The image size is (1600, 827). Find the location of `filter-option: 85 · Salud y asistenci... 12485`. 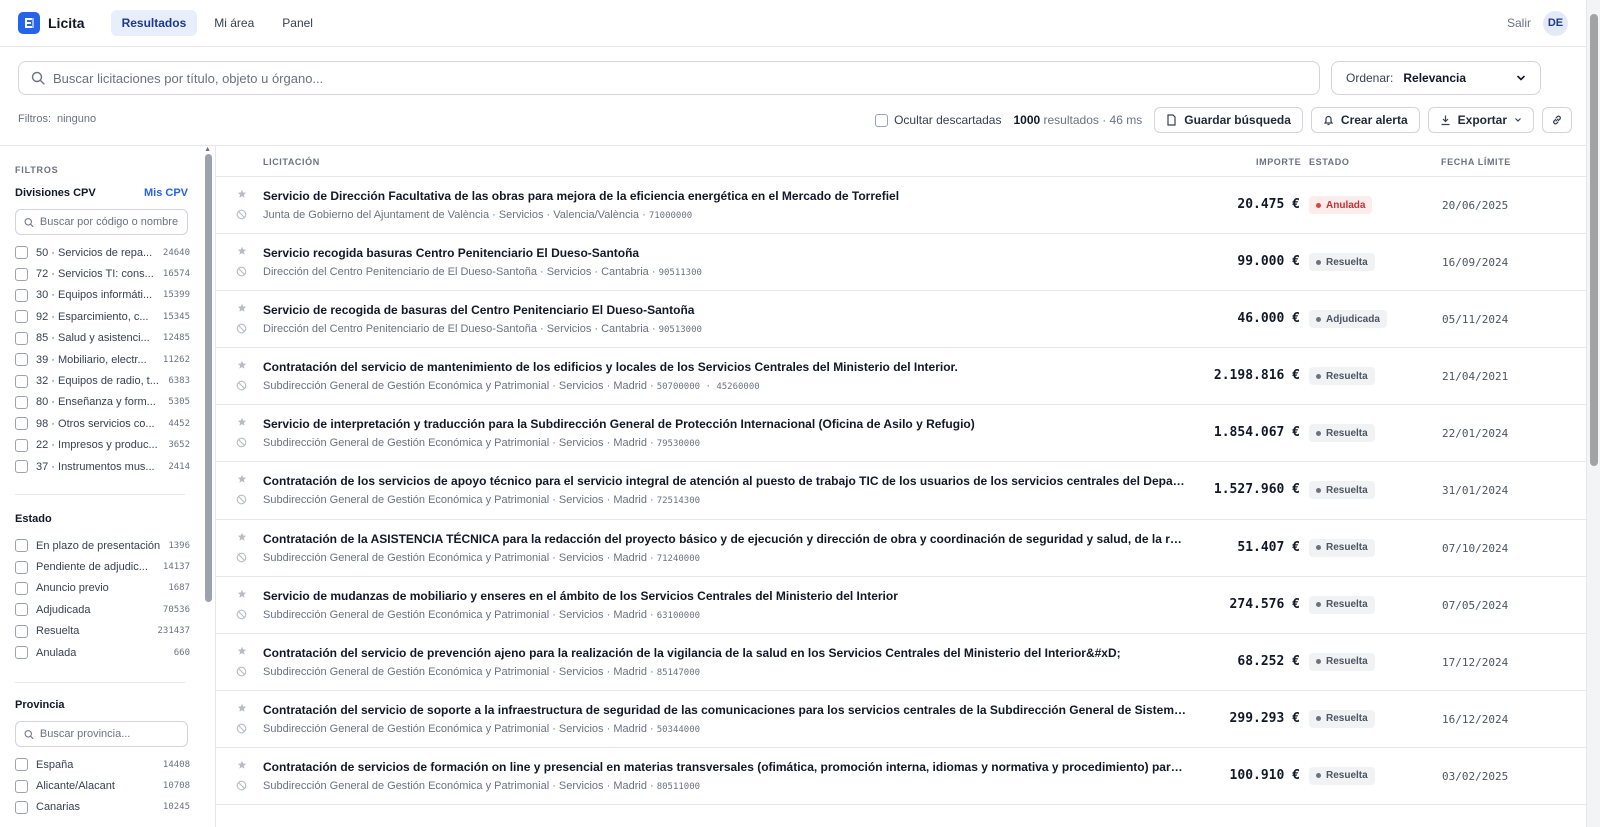

filter-option: 85 · Salud y asistenci... 12485 is located at coordinates (102, 338).